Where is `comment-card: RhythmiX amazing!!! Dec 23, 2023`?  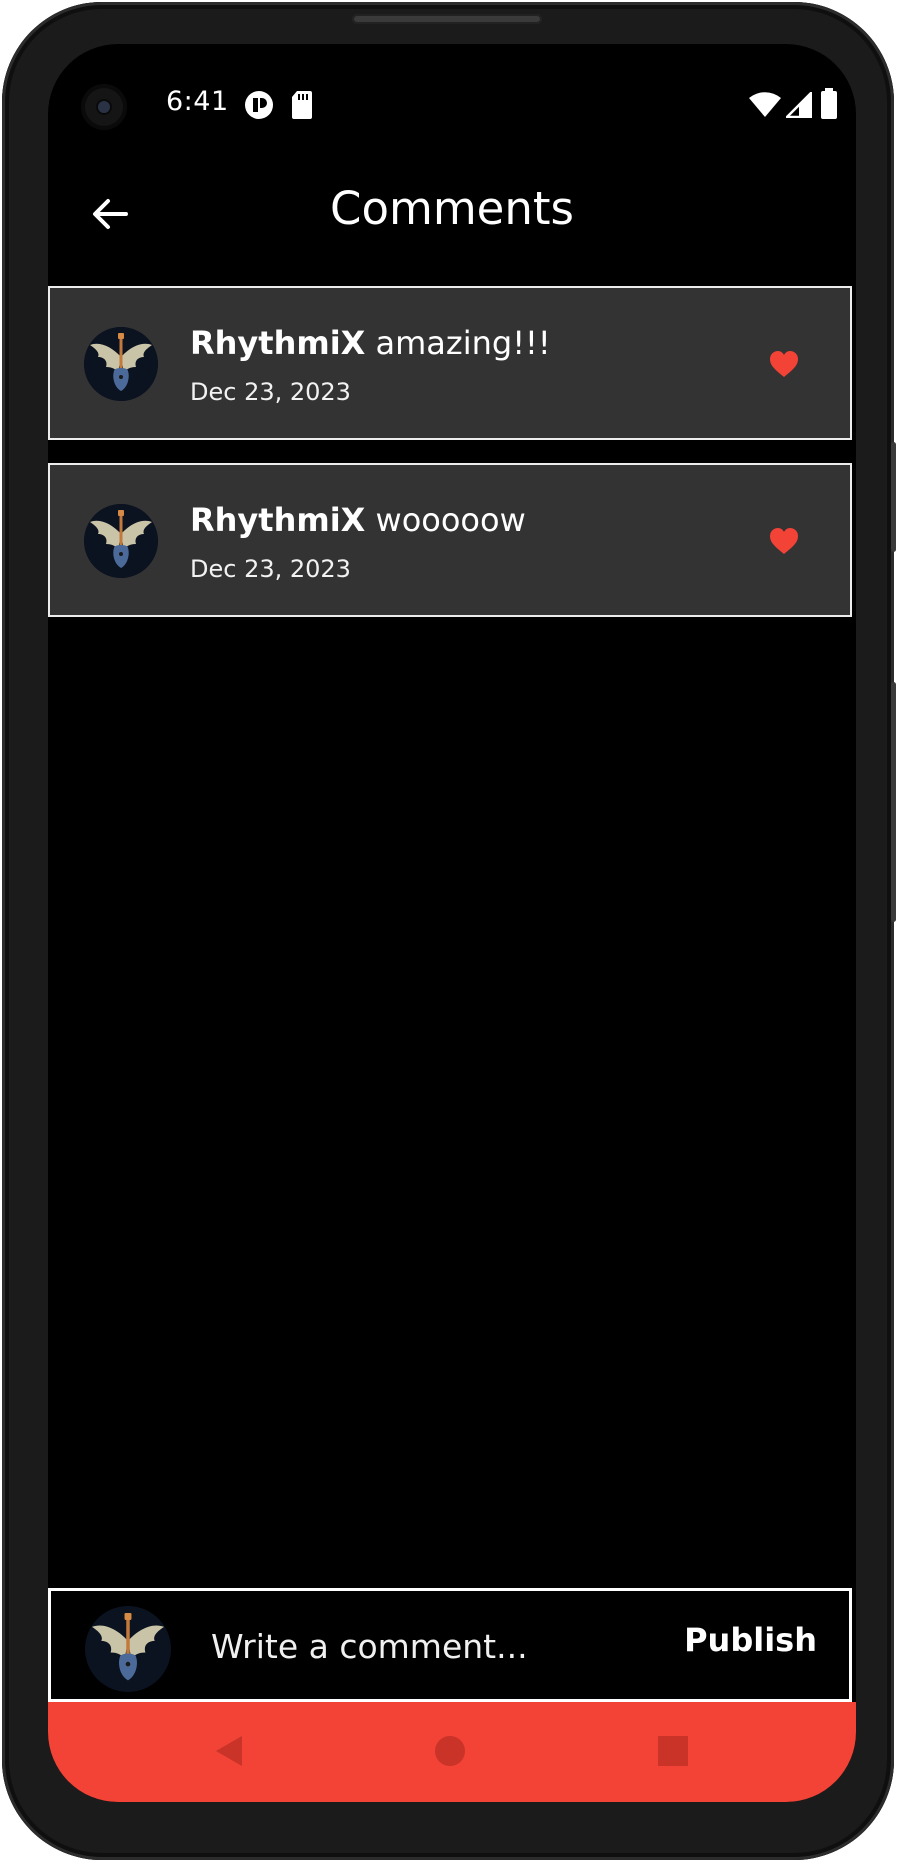
comment-card: RhythmiX amazing!!! Dec 23, 2023 is located at coordinates (450, 363).